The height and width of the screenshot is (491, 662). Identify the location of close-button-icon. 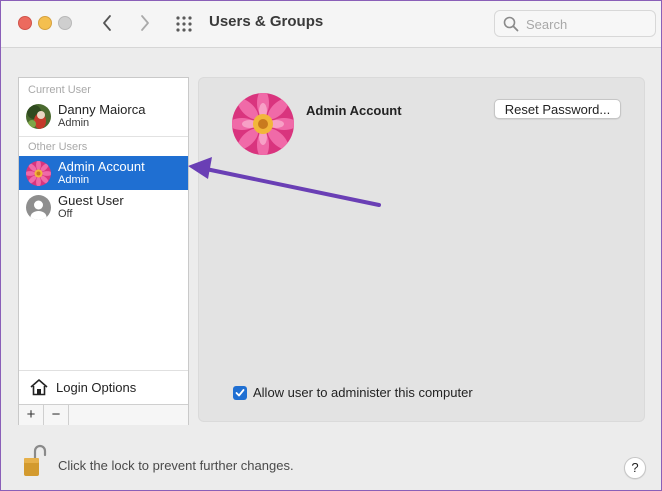
(25, 23).